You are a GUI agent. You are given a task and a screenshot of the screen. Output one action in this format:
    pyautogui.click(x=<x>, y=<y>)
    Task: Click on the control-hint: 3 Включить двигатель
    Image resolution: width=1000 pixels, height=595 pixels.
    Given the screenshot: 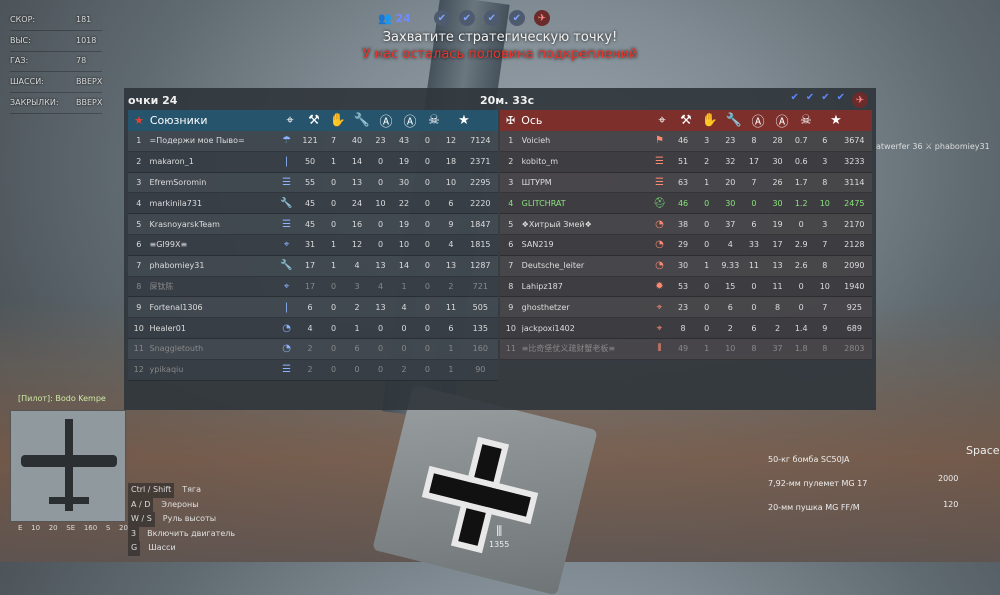 What is the action you would take?
    pyautogui.click(x=182, y=533)
    